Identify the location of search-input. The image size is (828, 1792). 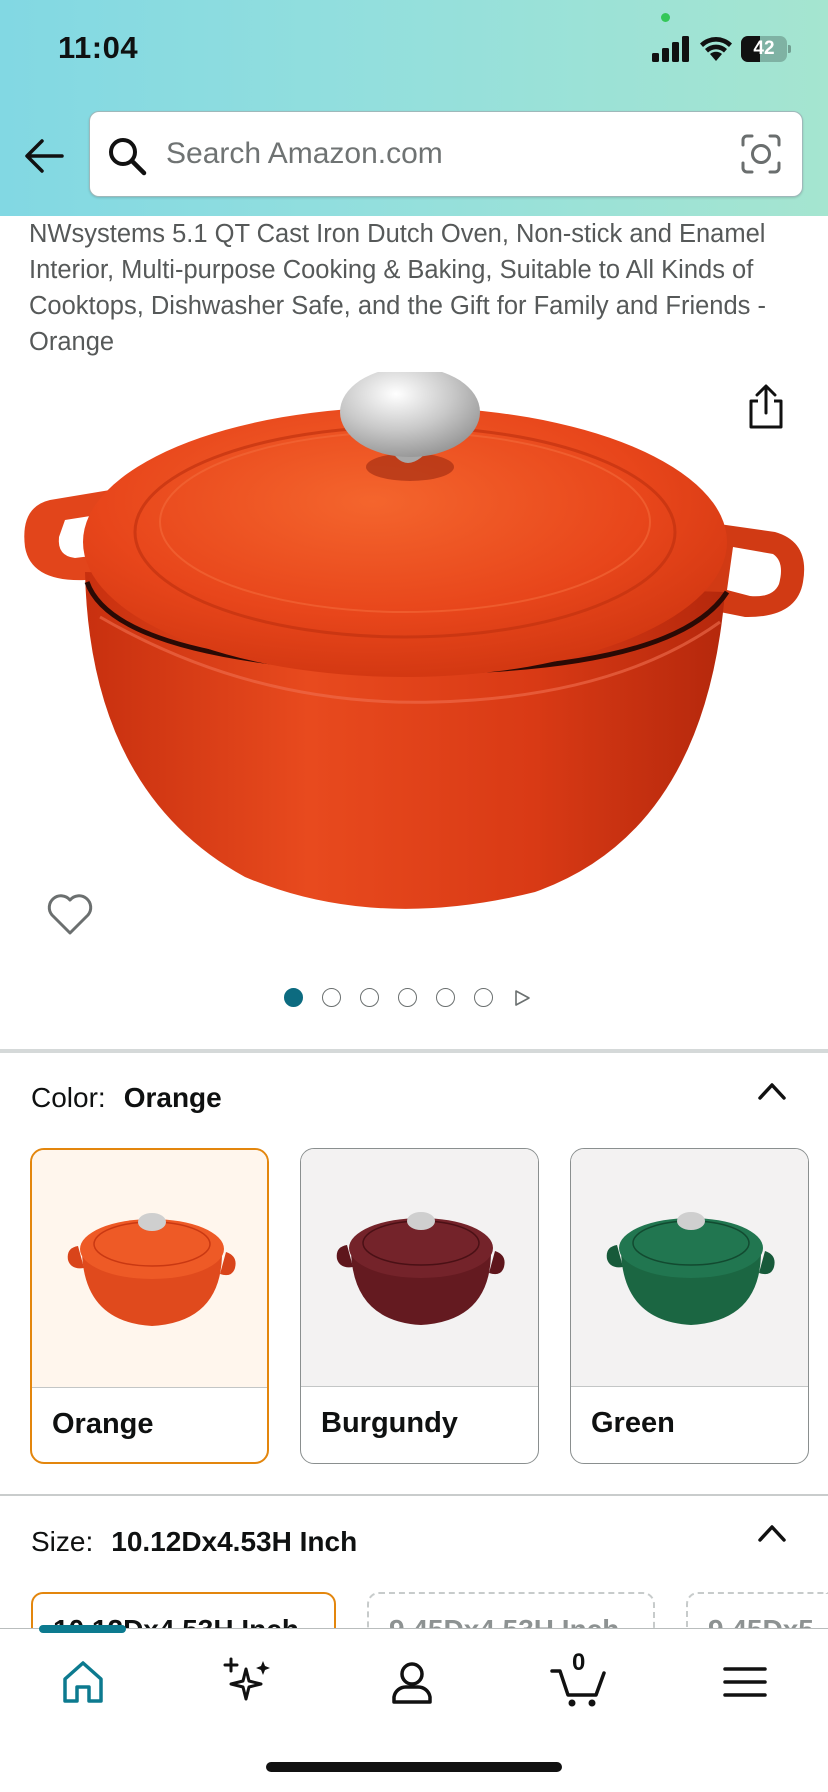
(436, 154).